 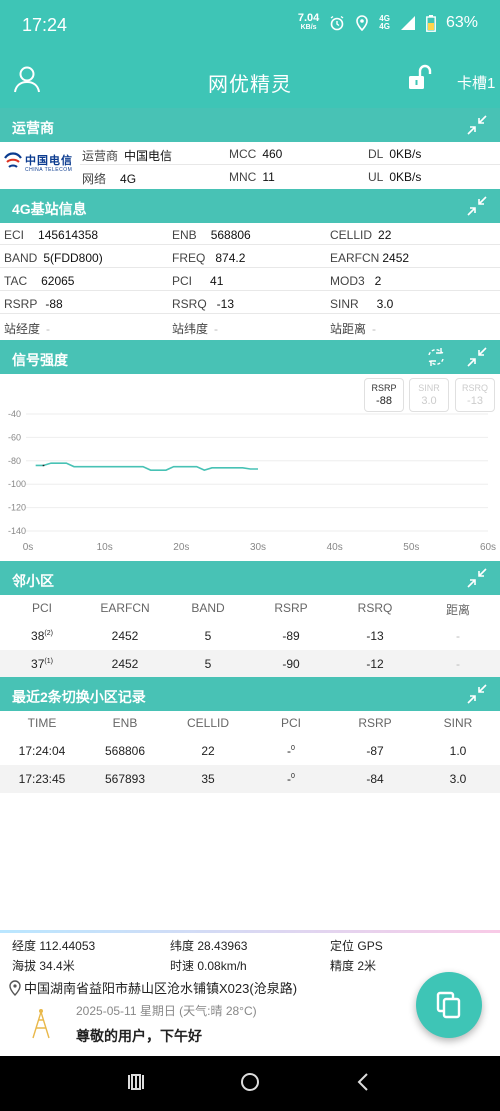 I want to click on neighbor-row: 38(2) 2452 5 -89 -13 -, so click(x=250, y=636).